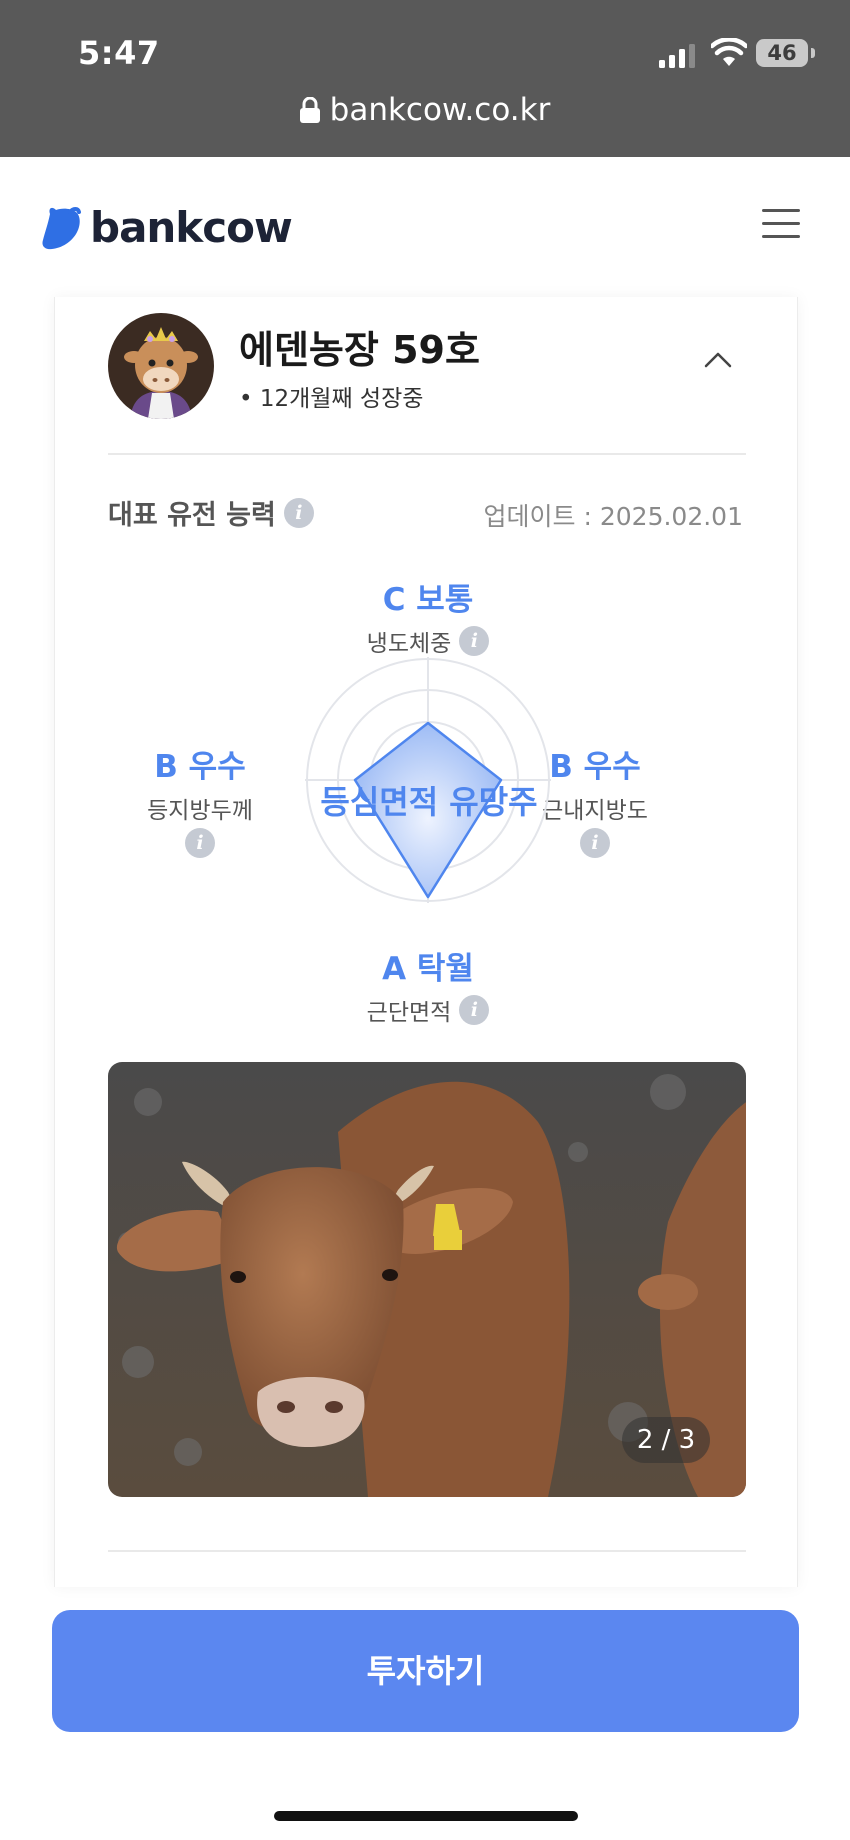  I want to click on address-bar: bankcow.co.kr, so click(425, 110).